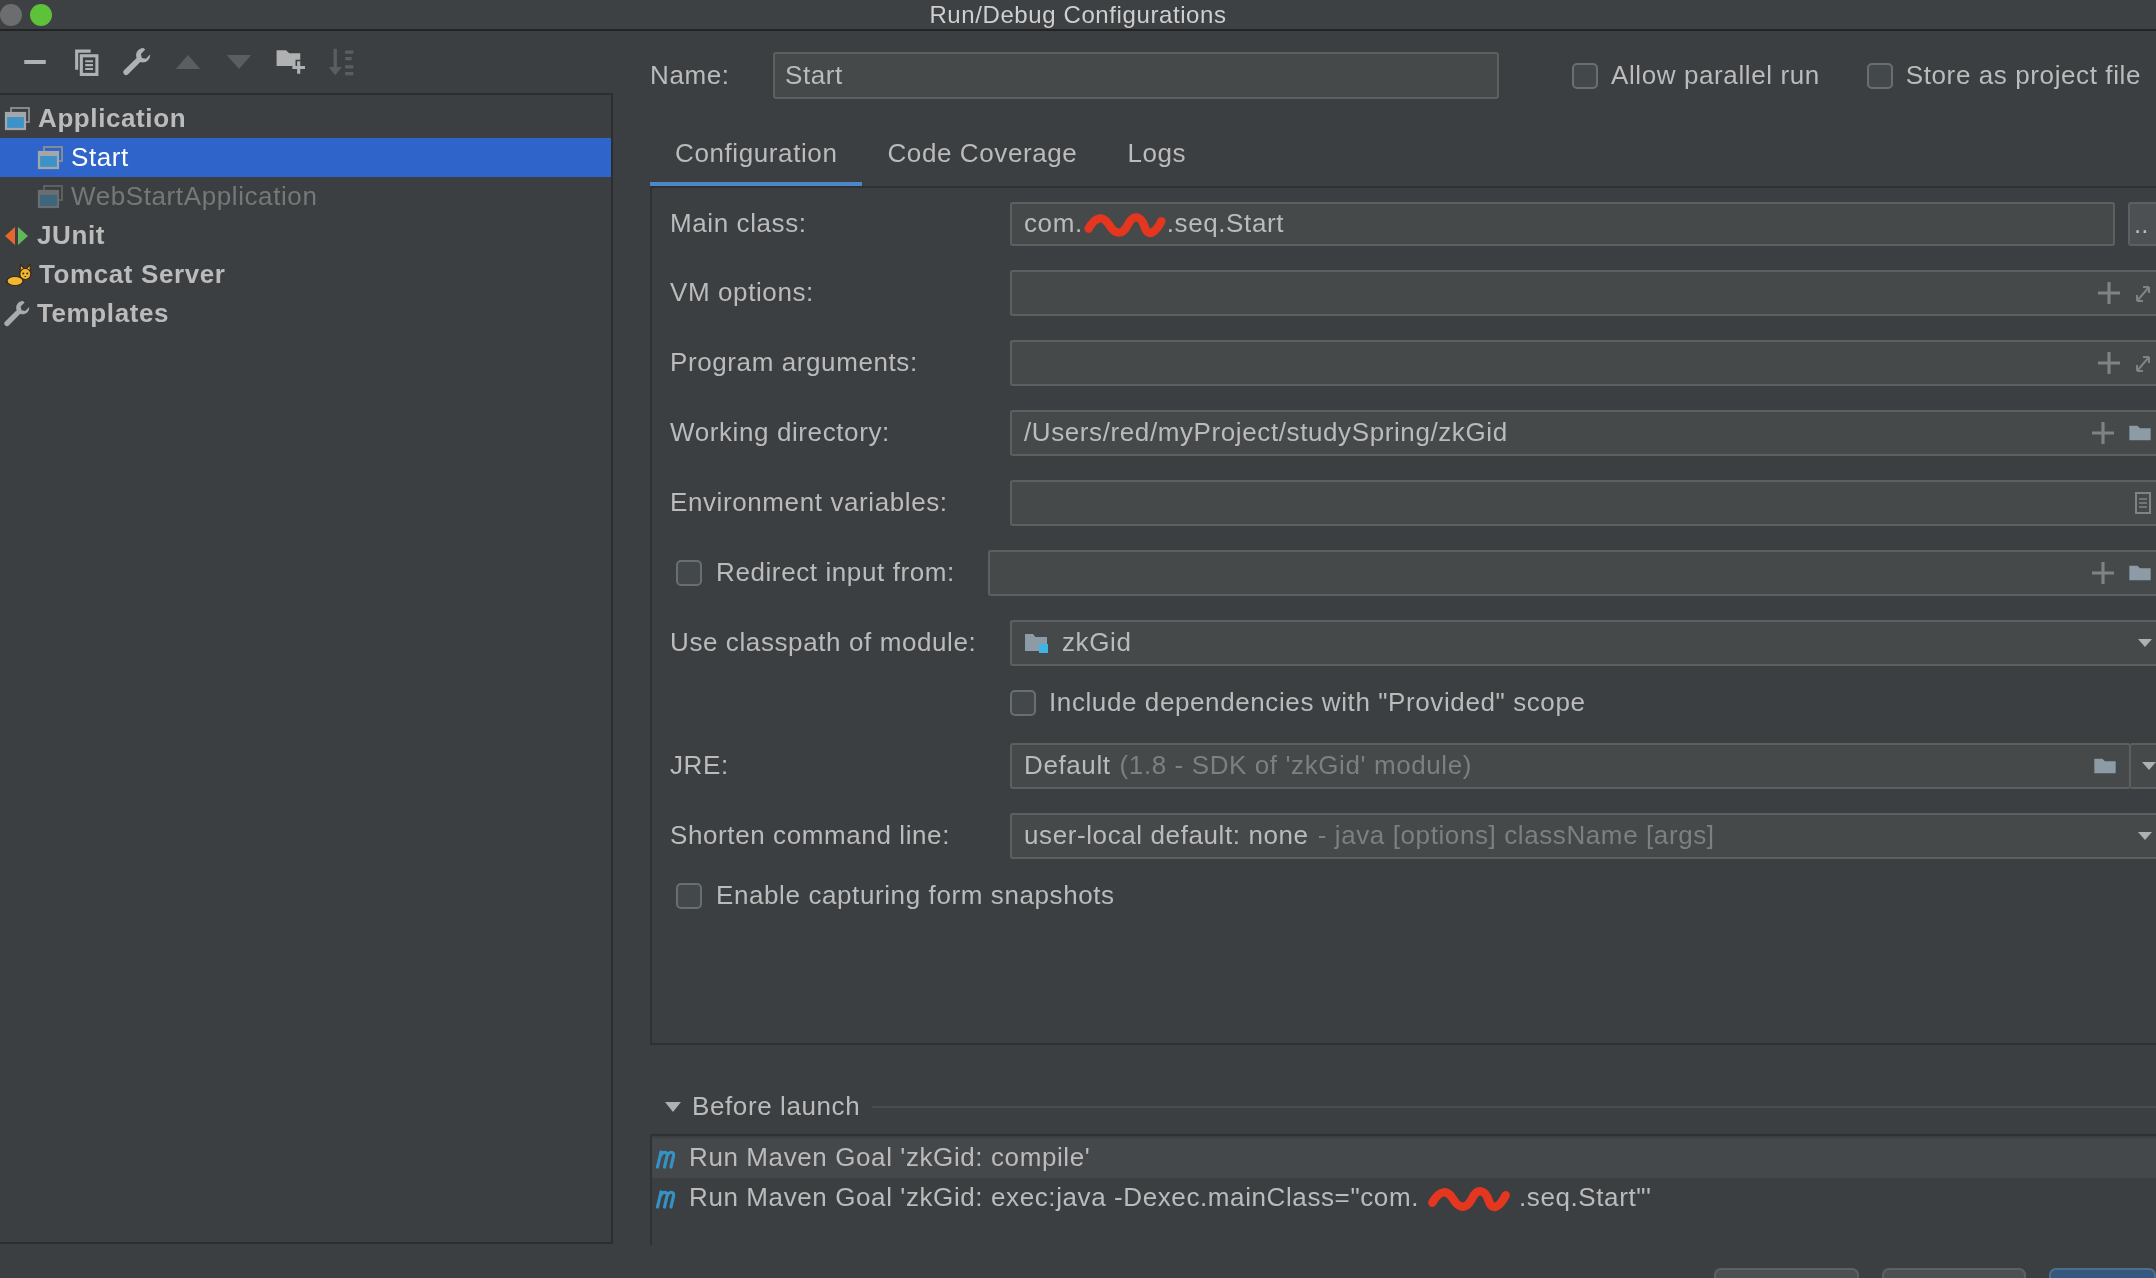 Image resolution: width=2156 pixels, height=1278 pixels. Describe the element at coordinates (305, 157) in the screenshot. I see `tree-item: Start` at that location.